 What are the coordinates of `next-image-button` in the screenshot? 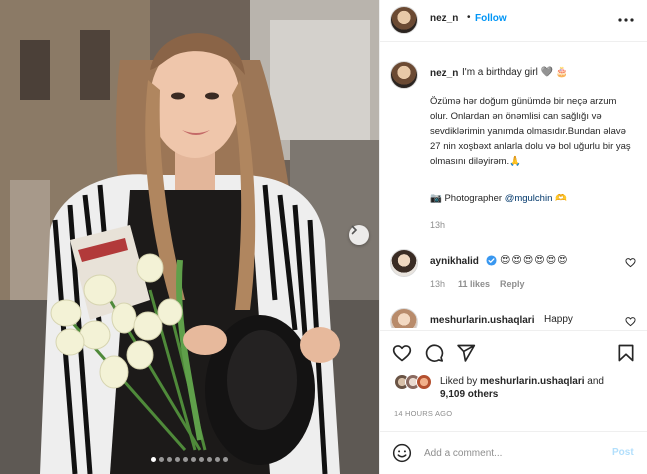 It's located at (359, 235).